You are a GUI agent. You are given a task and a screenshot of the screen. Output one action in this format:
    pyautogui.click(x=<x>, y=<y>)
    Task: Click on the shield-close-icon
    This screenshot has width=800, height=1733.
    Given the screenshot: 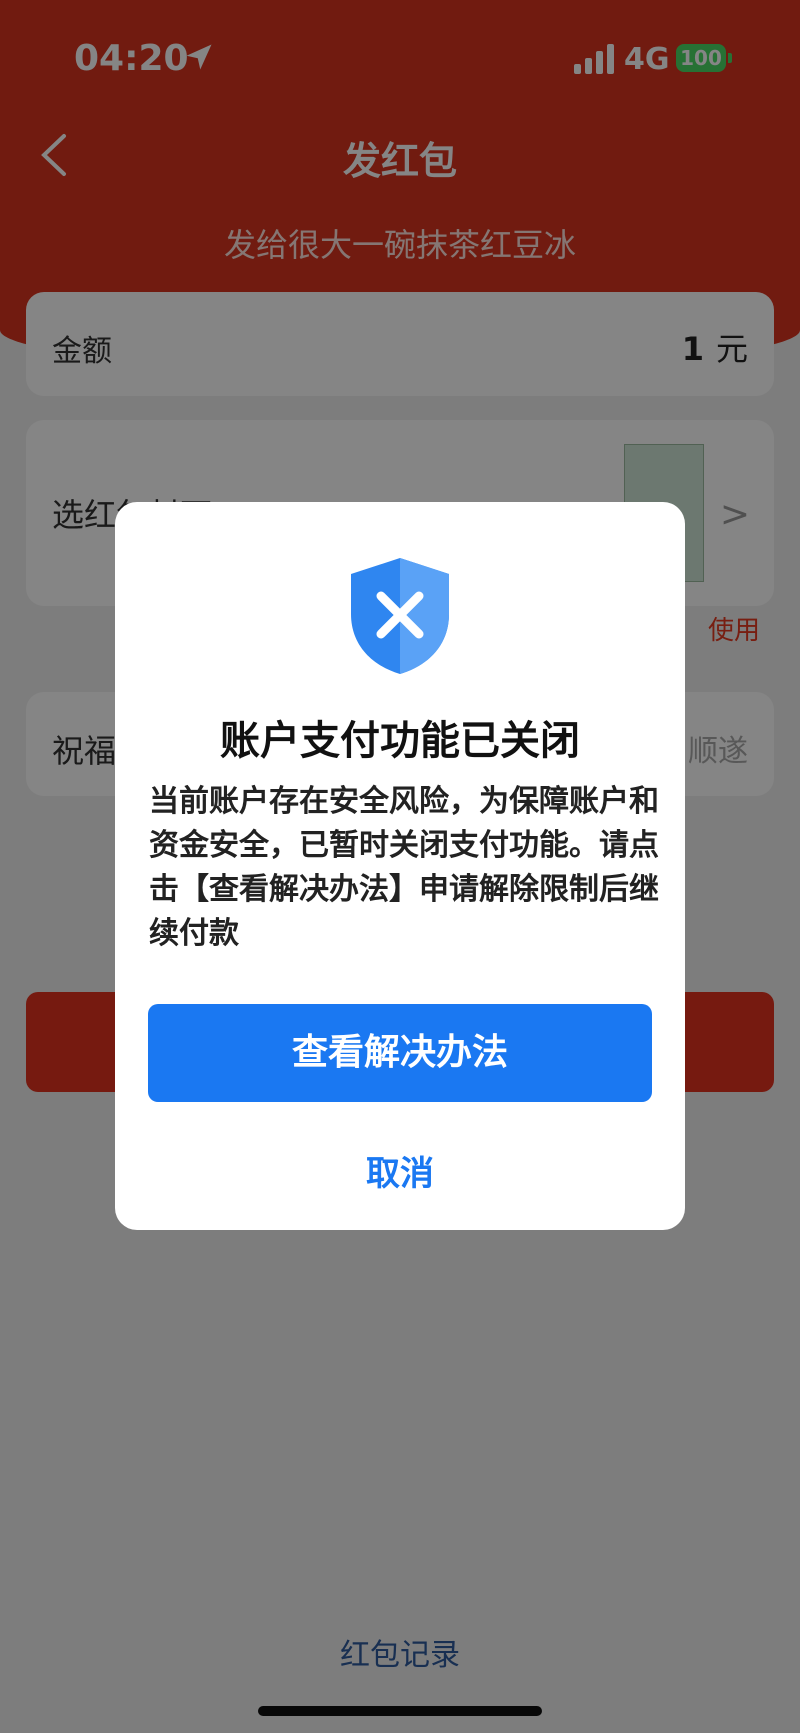 What is the action you would take?
    pyautogui.click(x=400, y=616)
    